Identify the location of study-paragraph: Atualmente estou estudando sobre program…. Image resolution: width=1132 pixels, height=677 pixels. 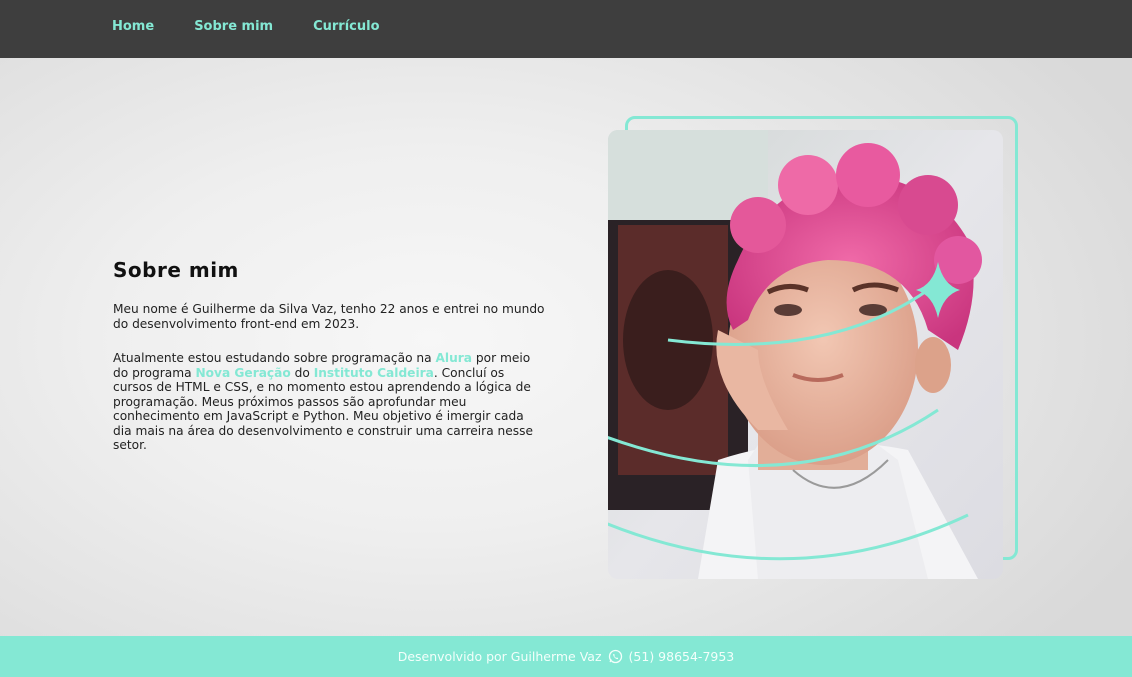
(329, 402).